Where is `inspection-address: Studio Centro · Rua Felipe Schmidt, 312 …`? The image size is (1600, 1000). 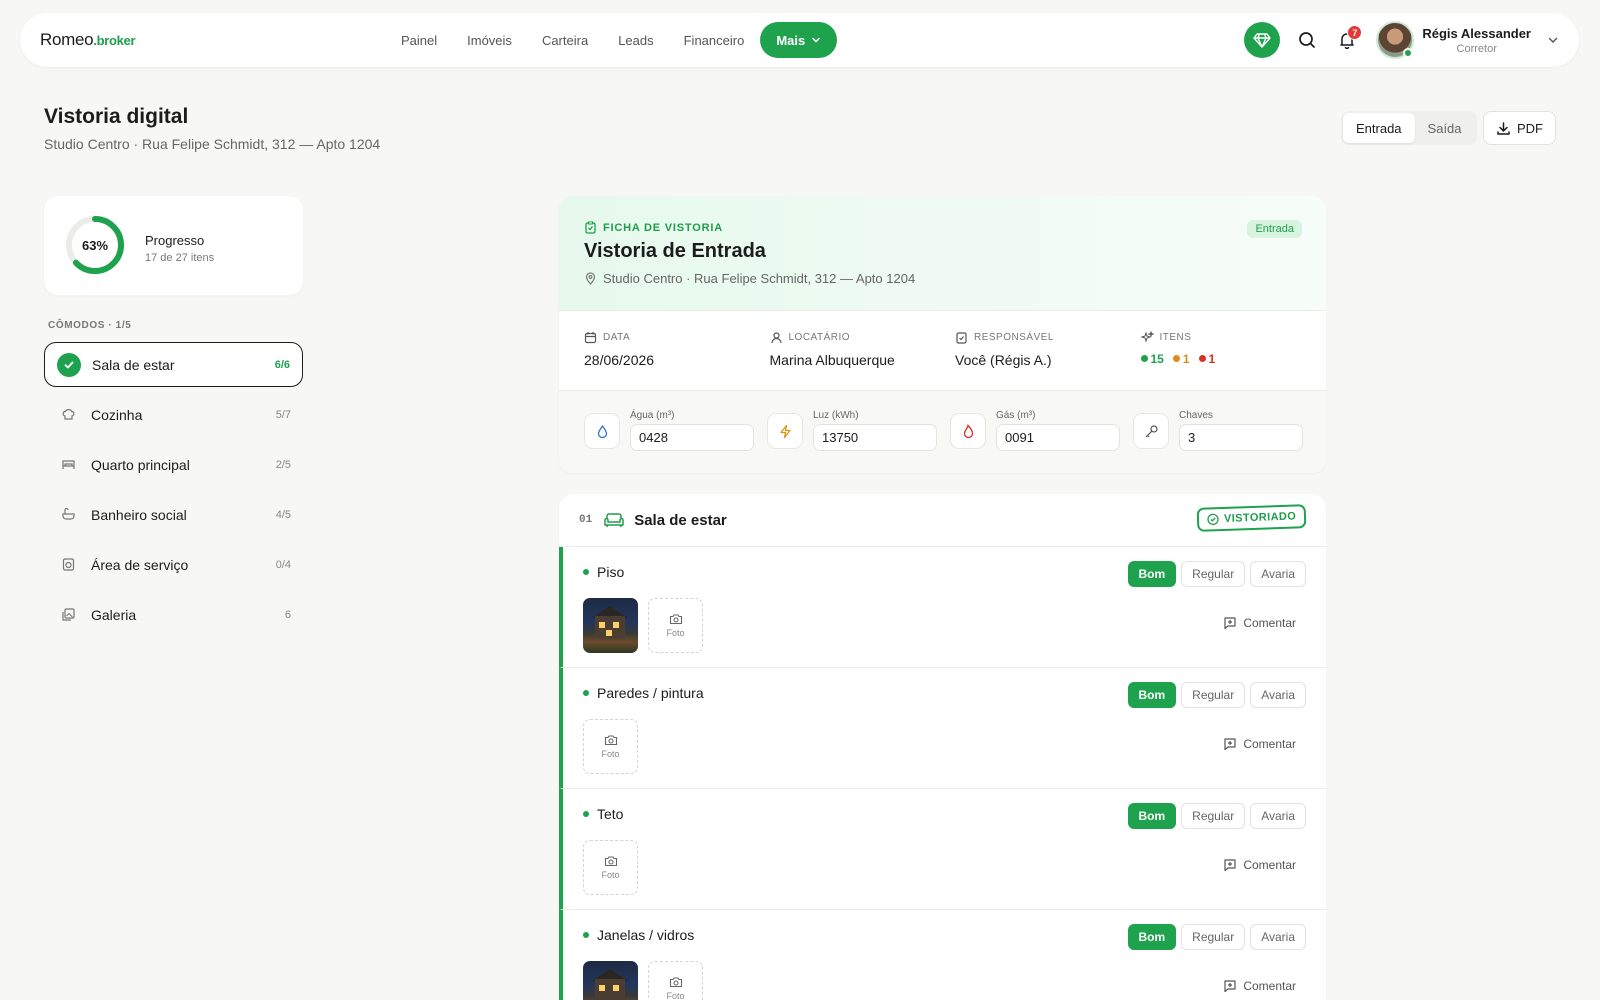 inspection-address: Studio Centro · Rua Felipe Schmidt, 312 … is located at coordinates (749, 278).